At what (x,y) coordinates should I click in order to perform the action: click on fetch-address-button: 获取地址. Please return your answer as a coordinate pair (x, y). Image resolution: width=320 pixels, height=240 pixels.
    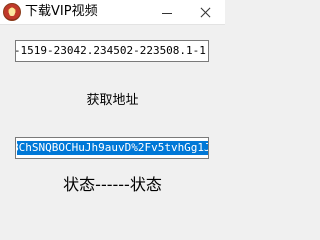
    Looking at the image, I should click on (112, 101).